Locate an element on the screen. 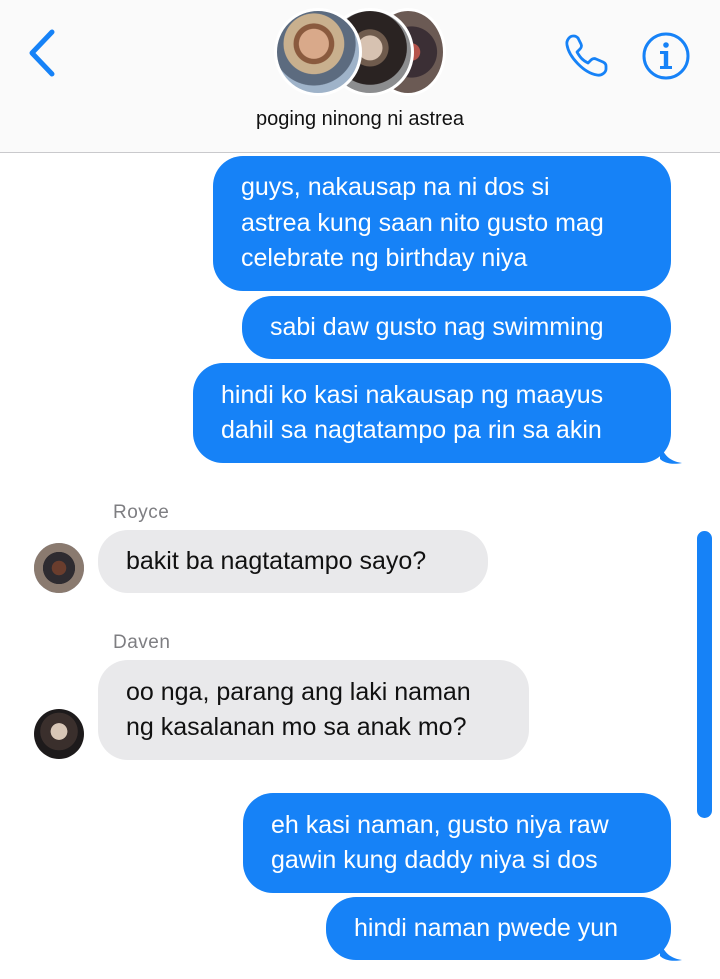 This screenshot has height=979, width=720. back-button is located at coordinates (44, 53).